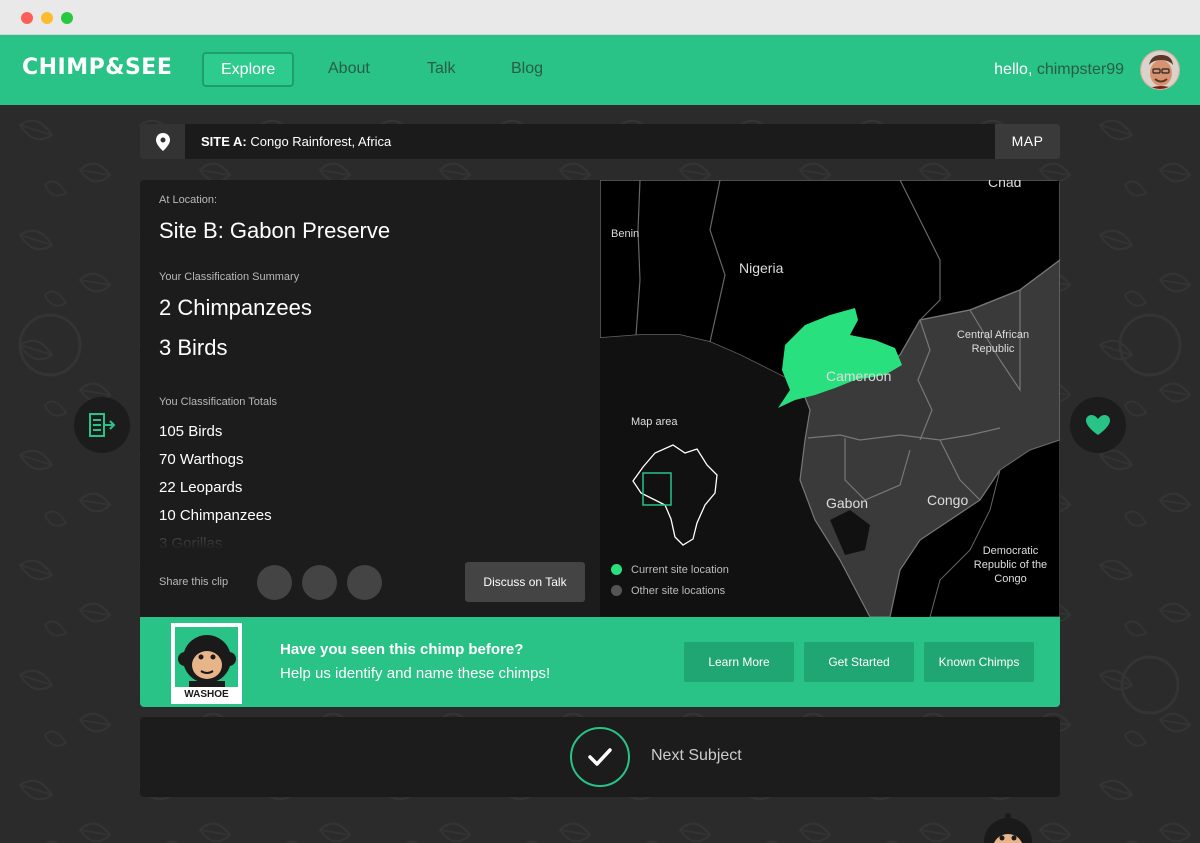  I want to click on app-logo: CHIMP&SEE, so click(97, 67).